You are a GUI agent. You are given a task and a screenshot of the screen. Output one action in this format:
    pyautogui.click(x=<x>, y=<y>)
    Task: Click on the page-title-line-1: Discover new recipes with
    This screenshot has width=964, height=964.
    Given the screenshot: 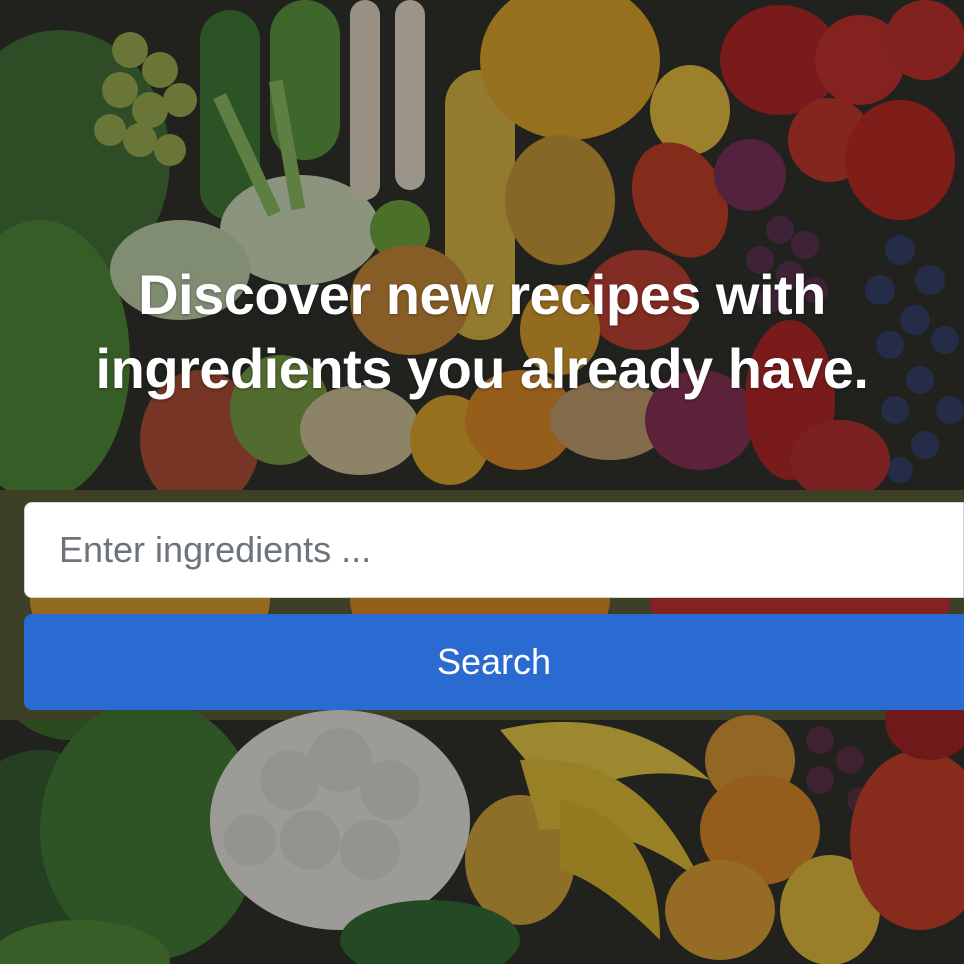 What is the action you would take?
    pyautogui.click(x=482, y=294)
    